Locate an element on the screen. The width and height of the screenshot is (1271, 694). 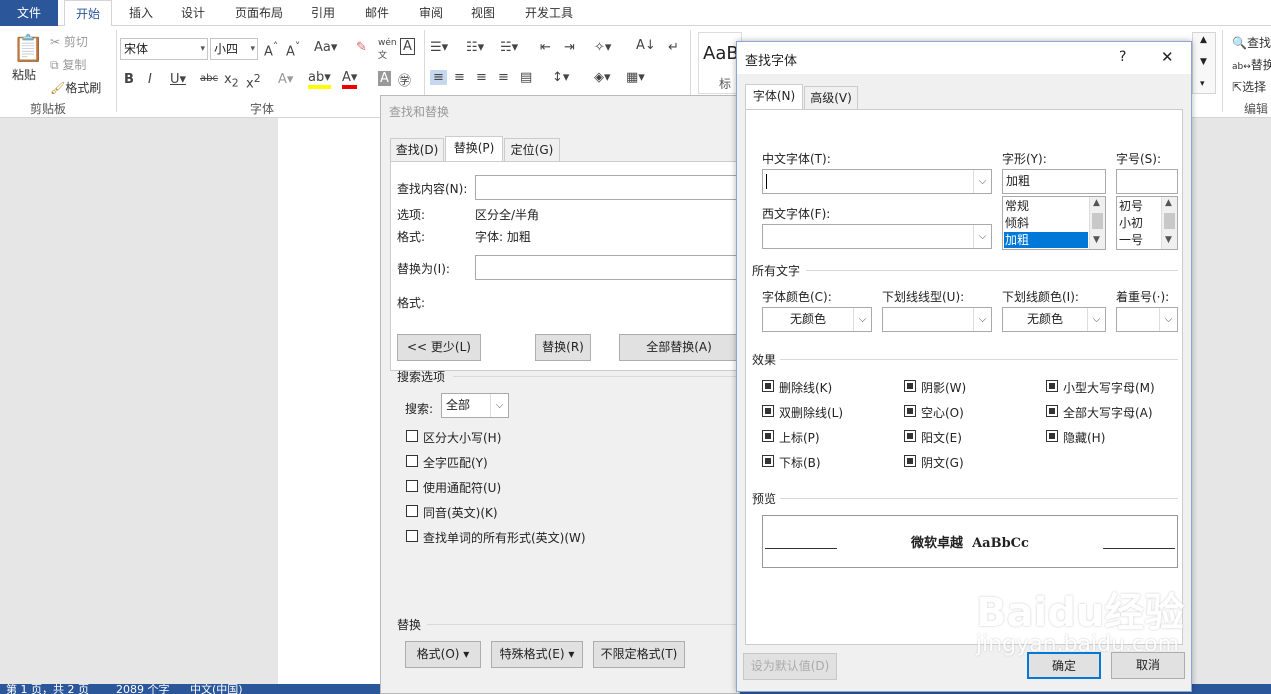
set-default-button: 设为默认值(D) is located at coordinates (790, 666).